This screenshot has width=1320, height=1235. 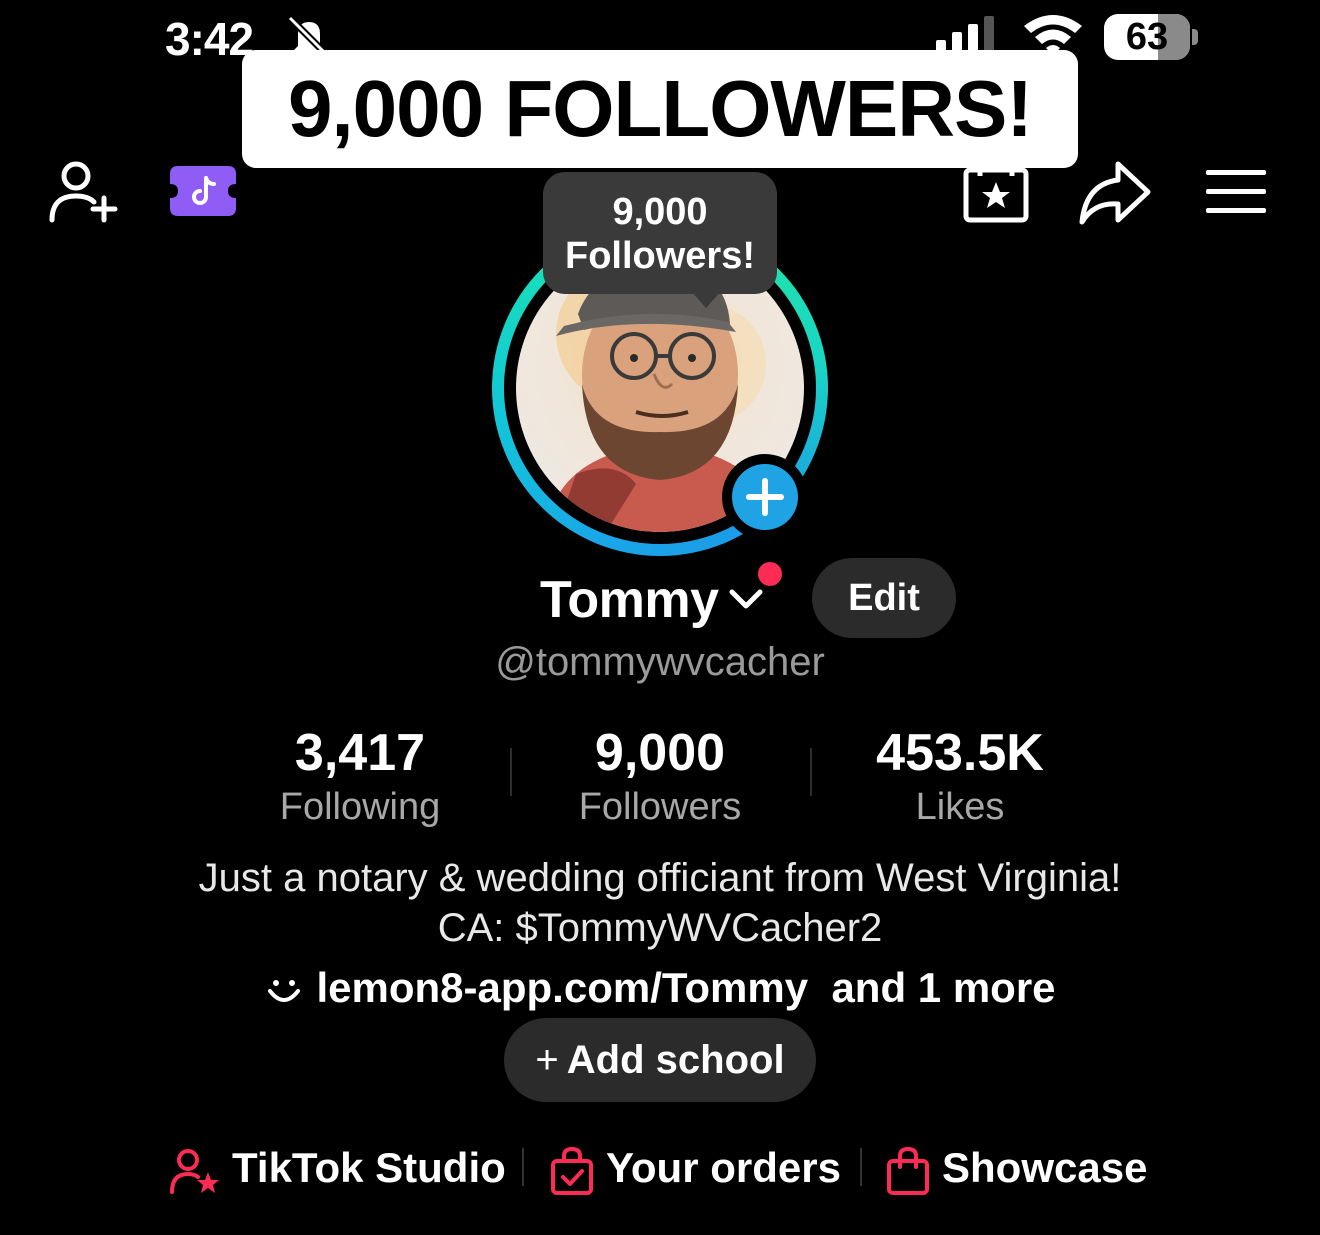 What do you see at coordinates (572, 1170) in the screenshot?
I see `orders-bag-icon` at bounding box center [572, 1170].